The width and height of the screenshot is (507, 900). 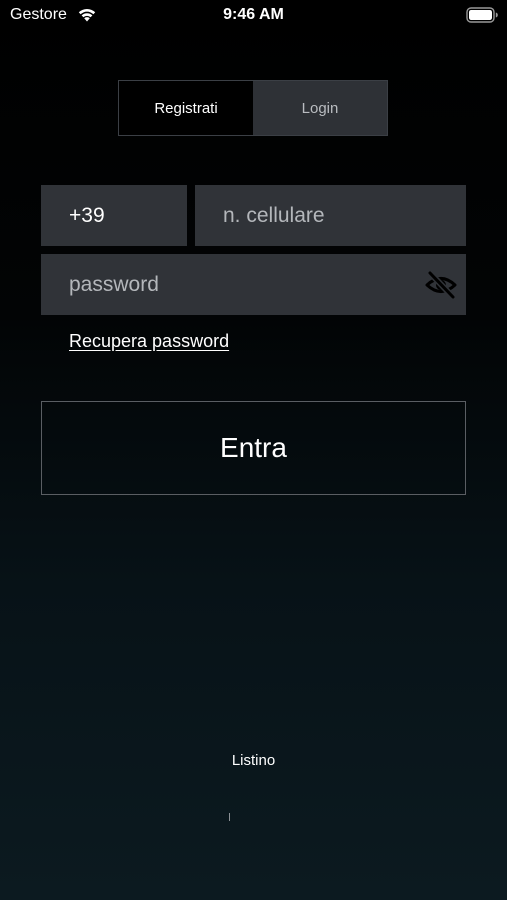 What do you see at coordinates (114, 284) in the screenshot?
I see `password-placeholder: password` at bounding box center [114, 284].